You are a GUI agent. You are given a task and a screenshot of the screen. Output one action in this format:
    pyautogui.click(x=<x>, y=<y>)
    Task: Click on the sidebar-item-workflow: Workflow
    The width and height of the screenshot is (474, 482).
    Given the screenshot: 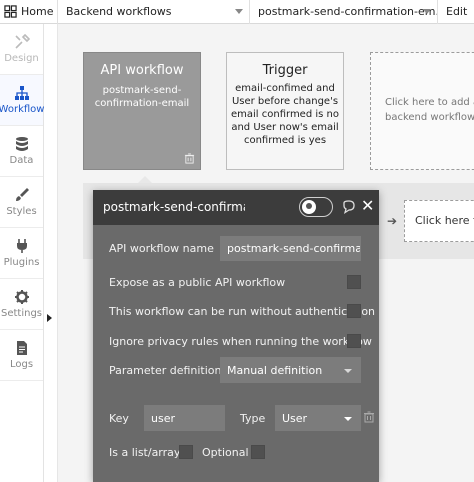 What is the action you would take?
    pyautogui.click(x=22, y=100)
    